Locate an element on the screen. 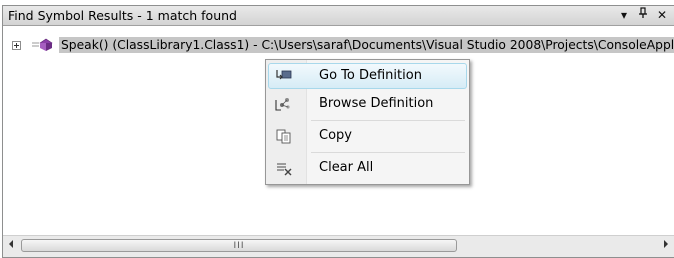 The image size is (674, 258). menu-item-label: Clear All is located at coordinates (346, 167).